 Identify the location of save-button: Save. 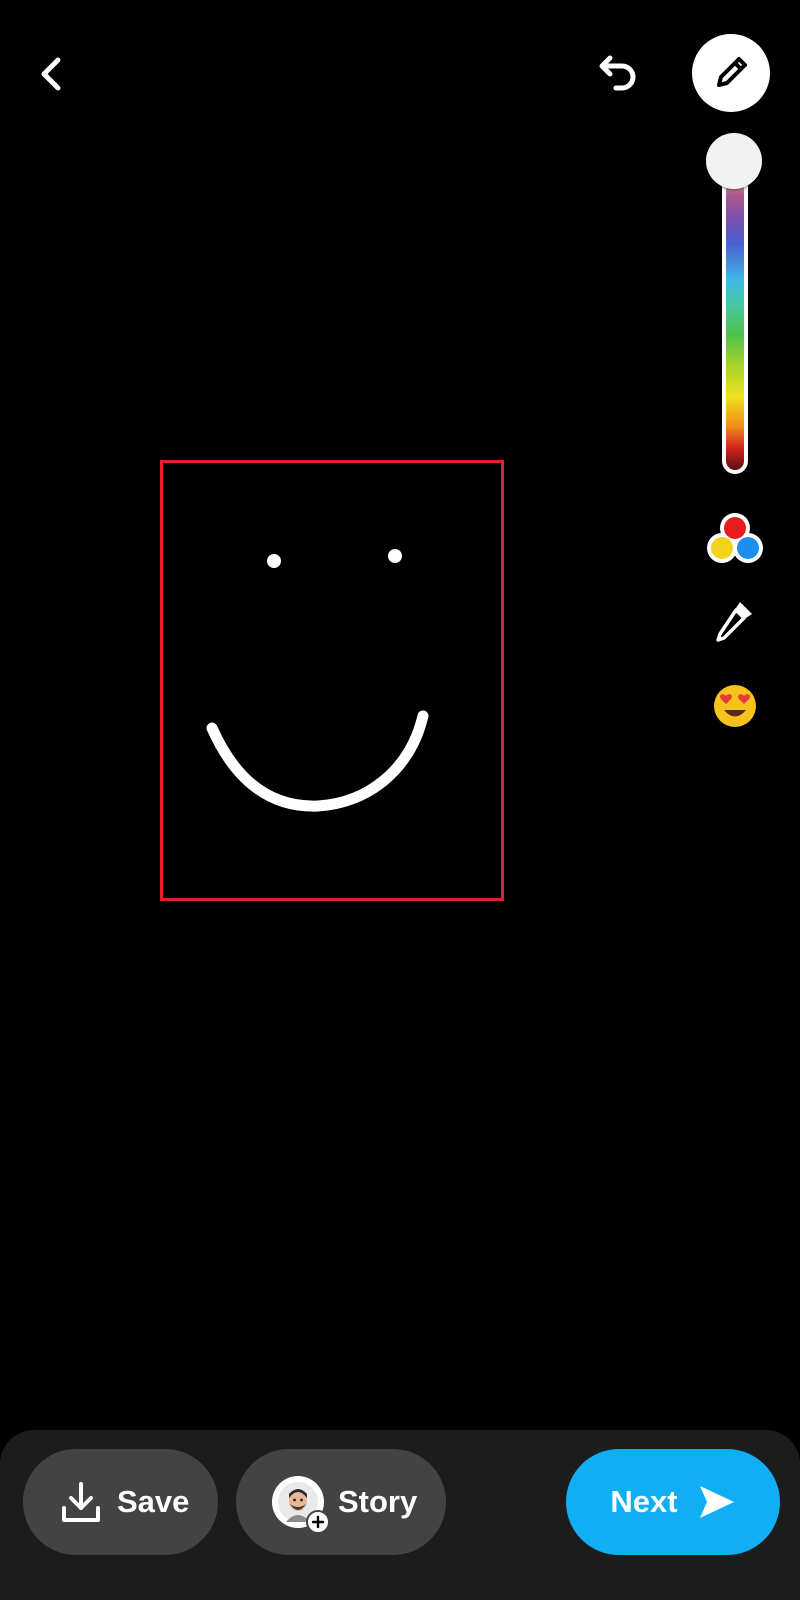
(120, 1502).